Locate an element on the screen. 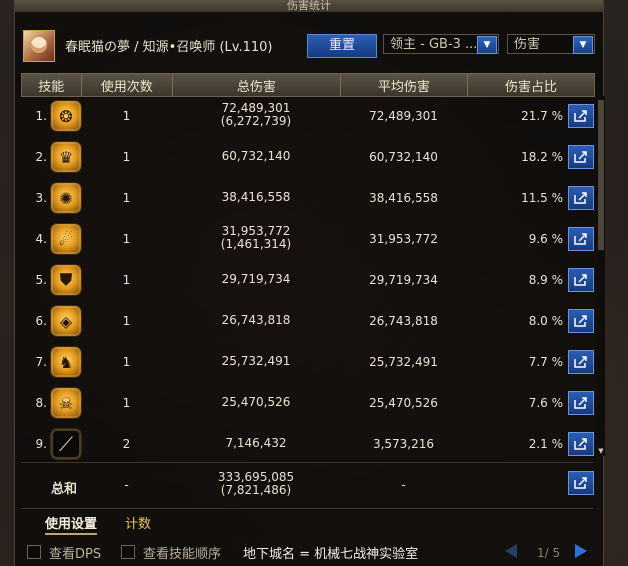  dungeon-name: 地下城名 = 机械七战神实验室 is located at coordinates (331, 554).